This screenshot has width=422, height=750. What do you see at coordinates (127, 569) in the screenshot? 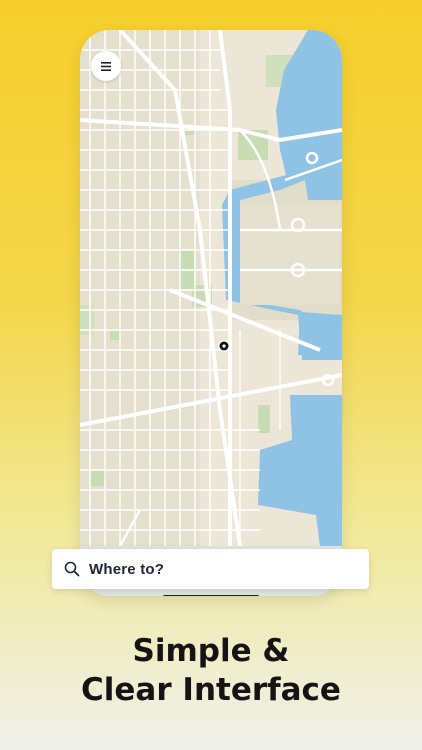
I see `search-label: Where to?` at bounding box center [127, 569].